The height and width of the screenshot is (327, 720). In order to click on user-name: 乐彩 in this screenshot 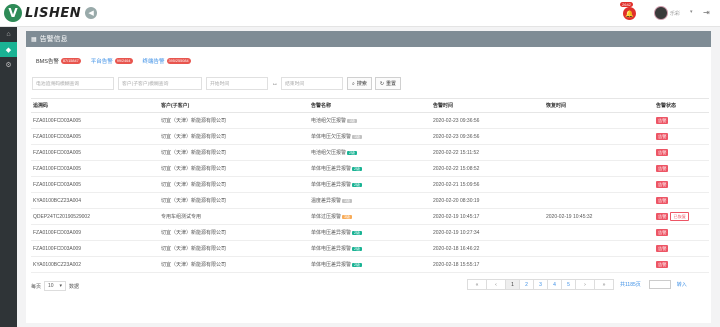, I will do `click(675, 13)`.